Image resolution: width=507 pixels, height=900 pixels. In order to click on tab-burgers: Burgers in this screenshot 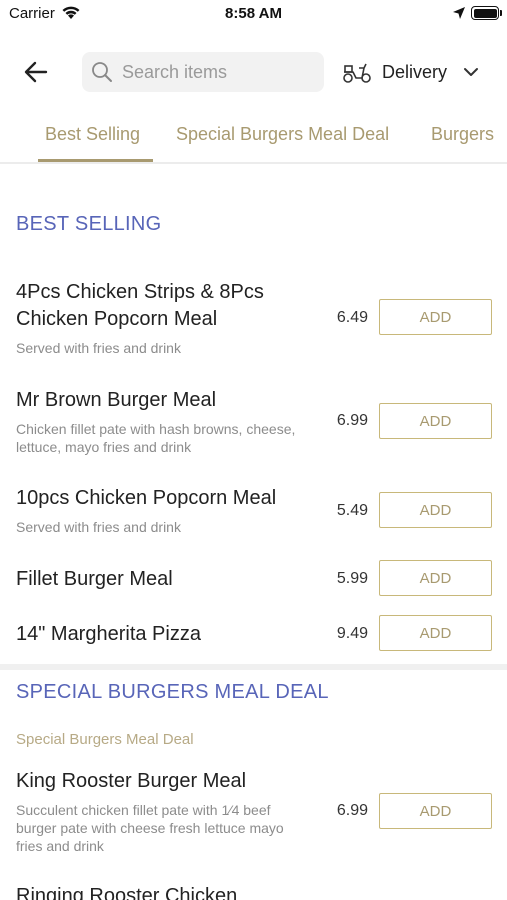, I will do `click(462, 134)`.